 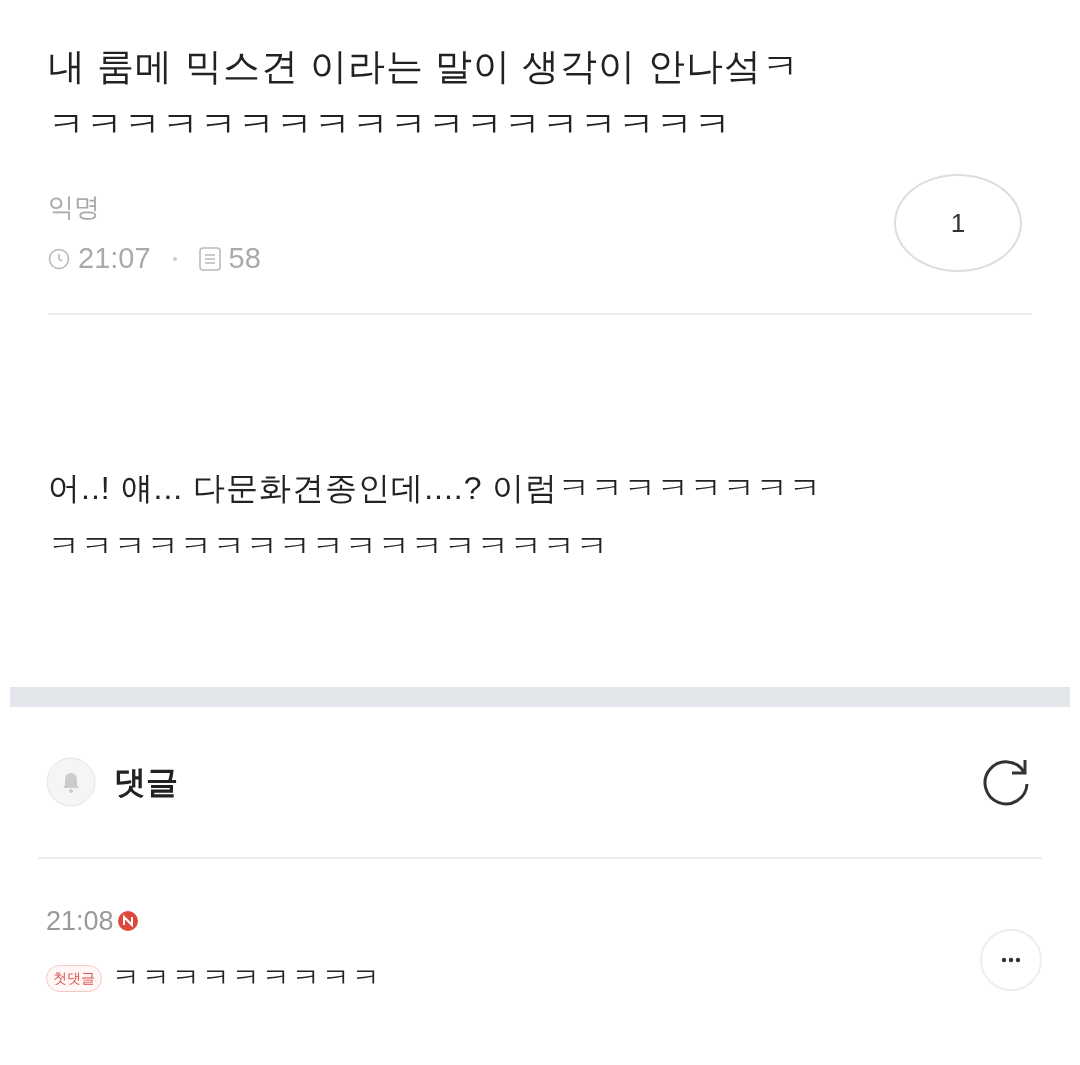 What do you see at coordinates (74, 207) in the screenshot?
I see `author-name: 익명` at bounding box center [74, 207].